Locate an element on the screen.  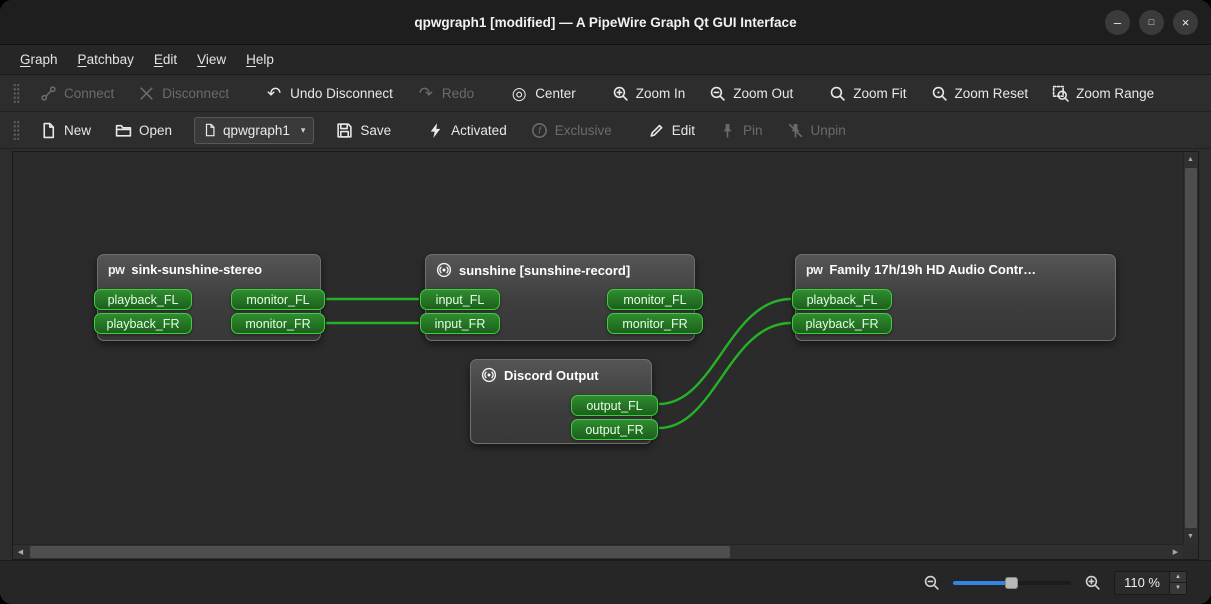
save-button: Save is located at coordinates (363, 130).